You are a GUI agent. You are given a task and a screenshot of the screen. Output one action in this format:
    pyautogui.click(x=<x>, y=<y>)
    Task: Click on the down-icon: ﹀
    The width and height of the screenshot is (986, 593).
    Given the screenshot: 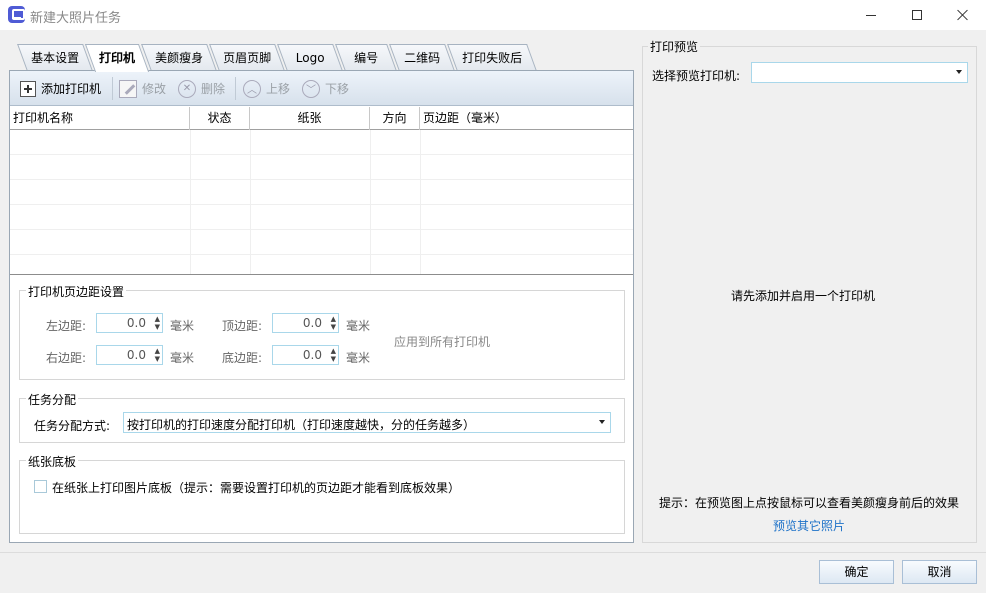 What is the action you would take?
    pyautogui.click(x=311, y=88)
    